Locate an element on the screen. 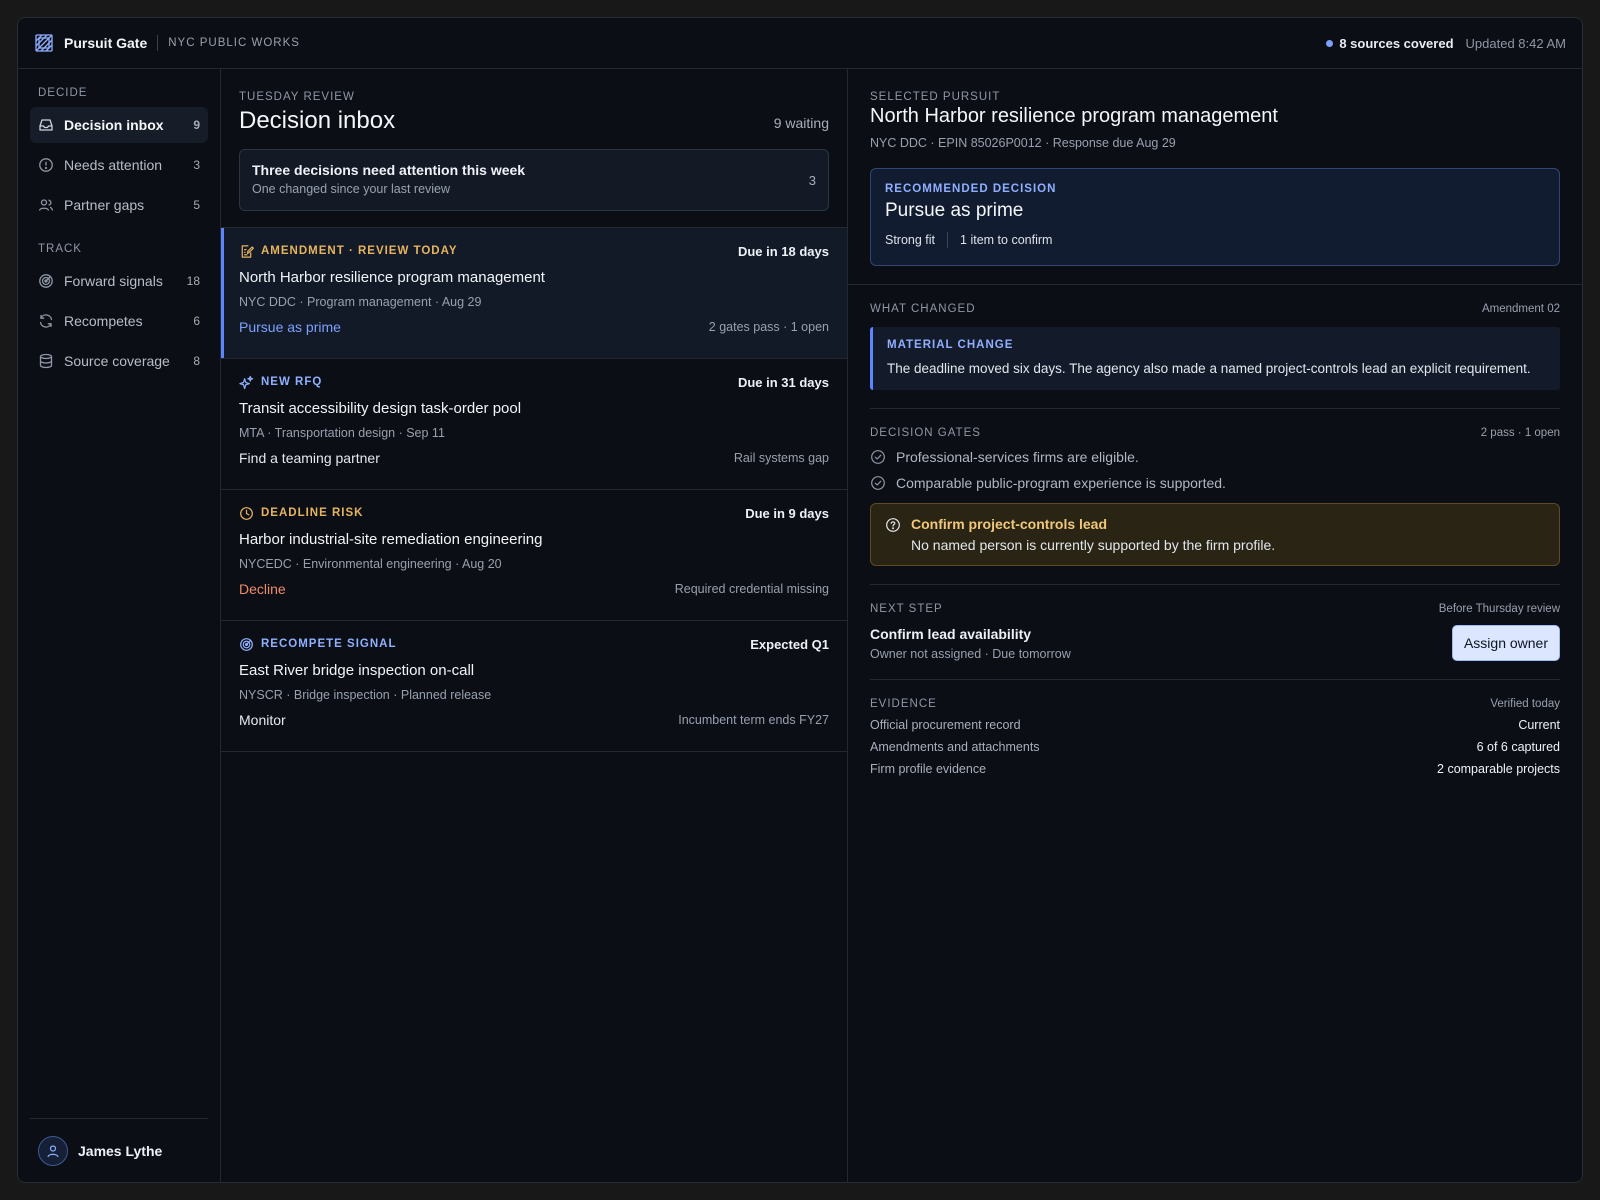  sidebar-item-needs-attention: Needs attention 3 is located at coordinates (119, 165).